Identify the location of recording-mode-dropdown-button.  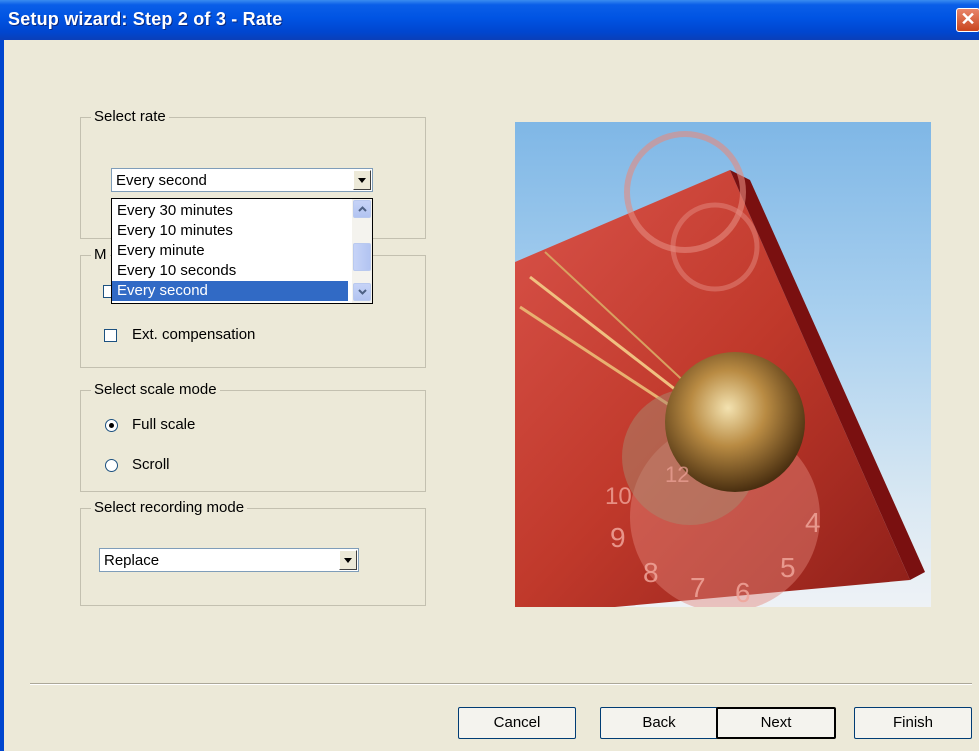
(348, 560).